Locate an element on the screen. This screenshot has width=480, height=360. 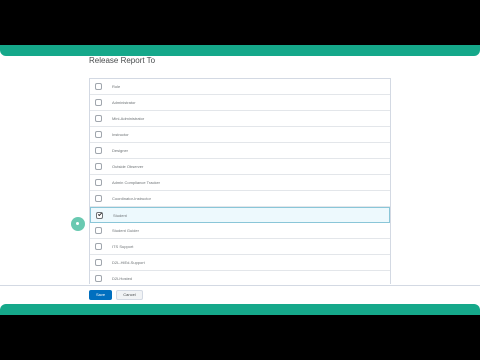
role-row: Mini-Administrator is located at coordinates (240, 119).